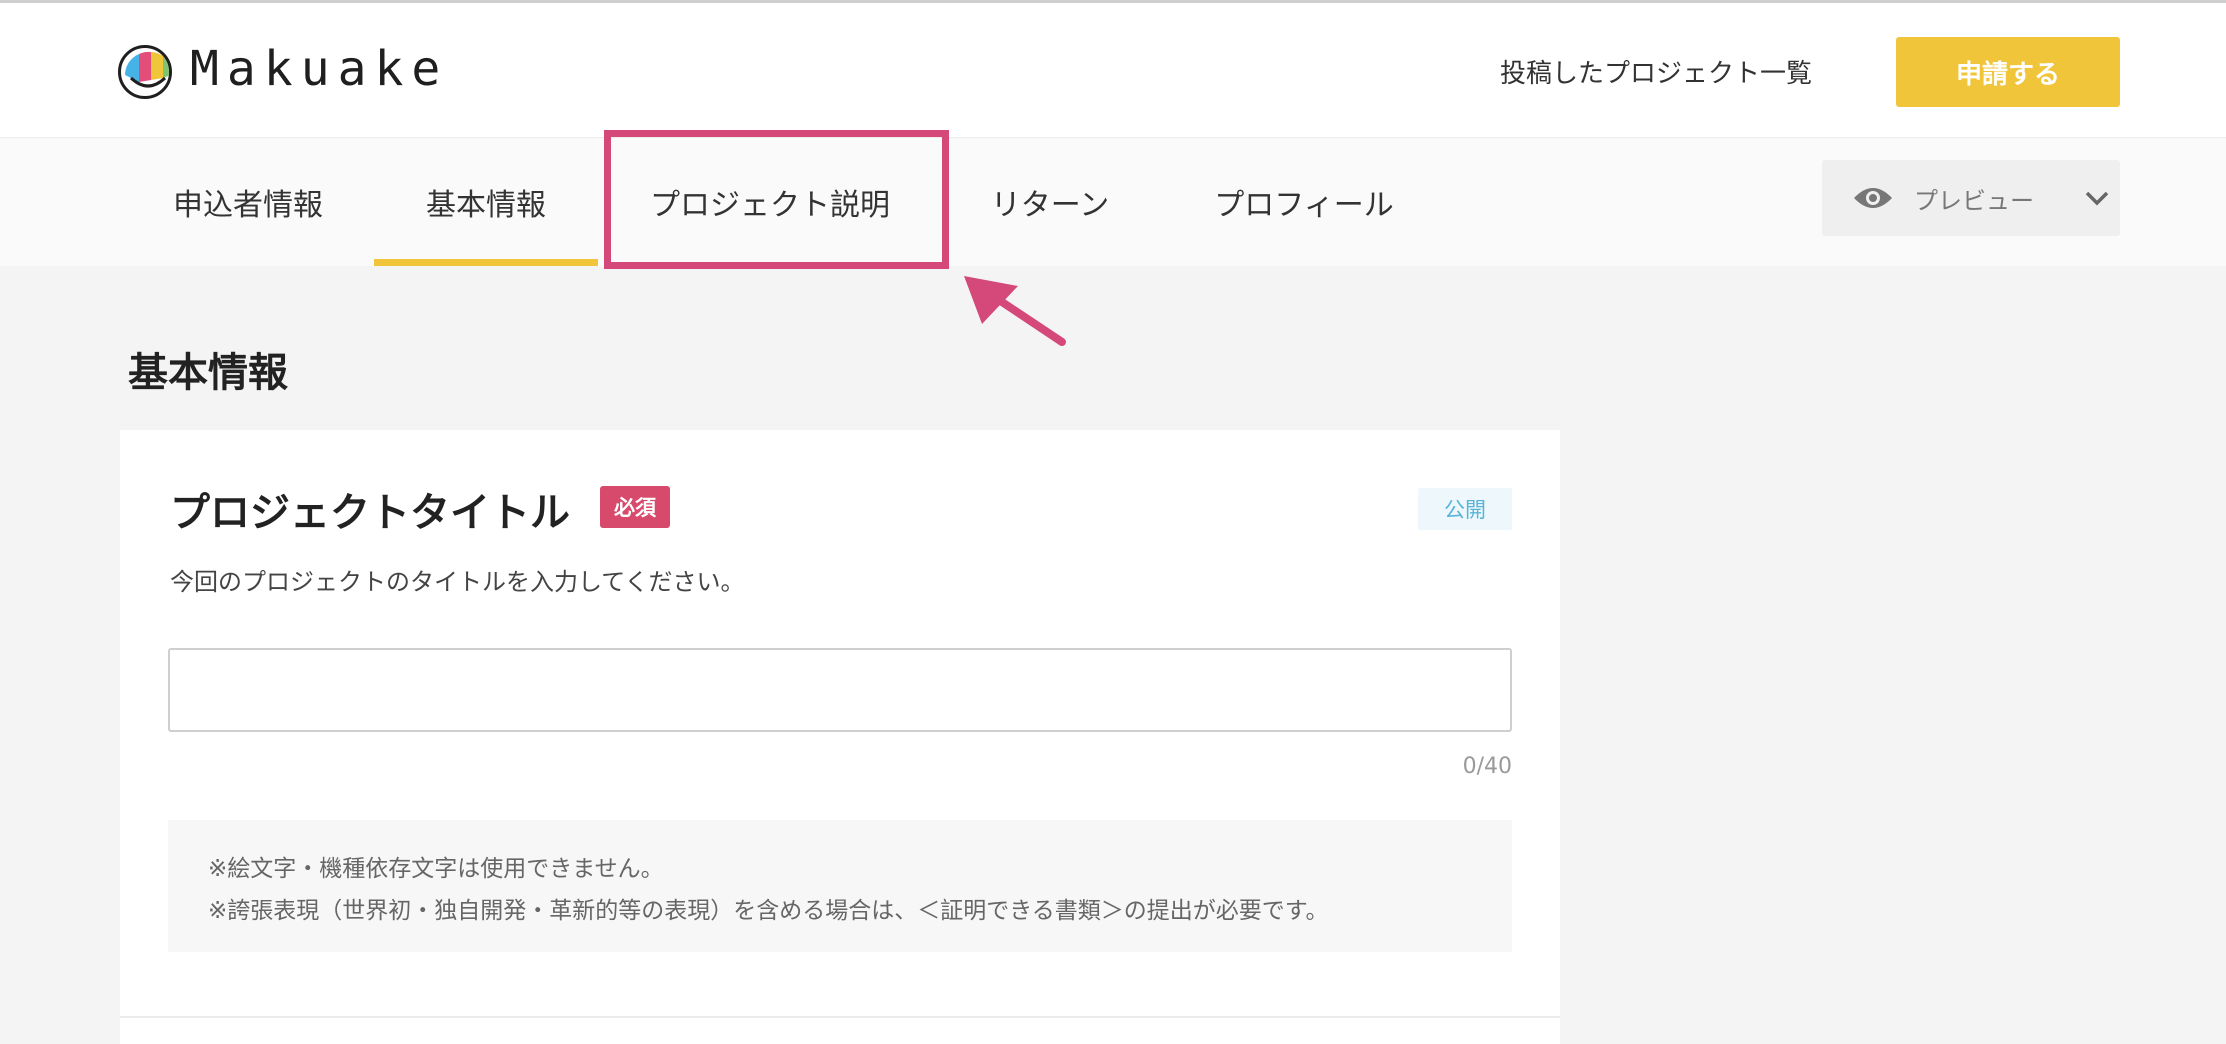 The width and height of the screenshot is (2226, 1044). What do you see at coordinates (208, 373) in the screenshot?
I see `section-title: 基本情報` at bounding box center [208, 373].